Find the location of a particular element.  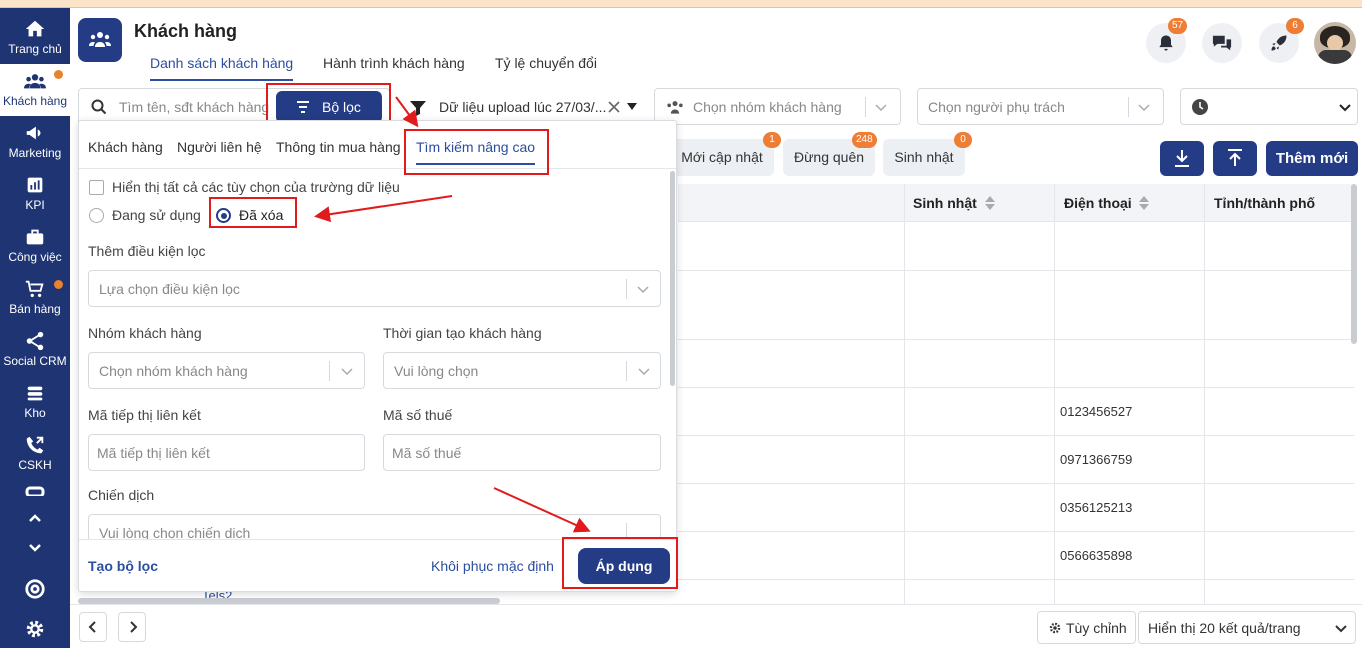

customize-button: Tùy chỉnh is located at coordinates (1086, 627).